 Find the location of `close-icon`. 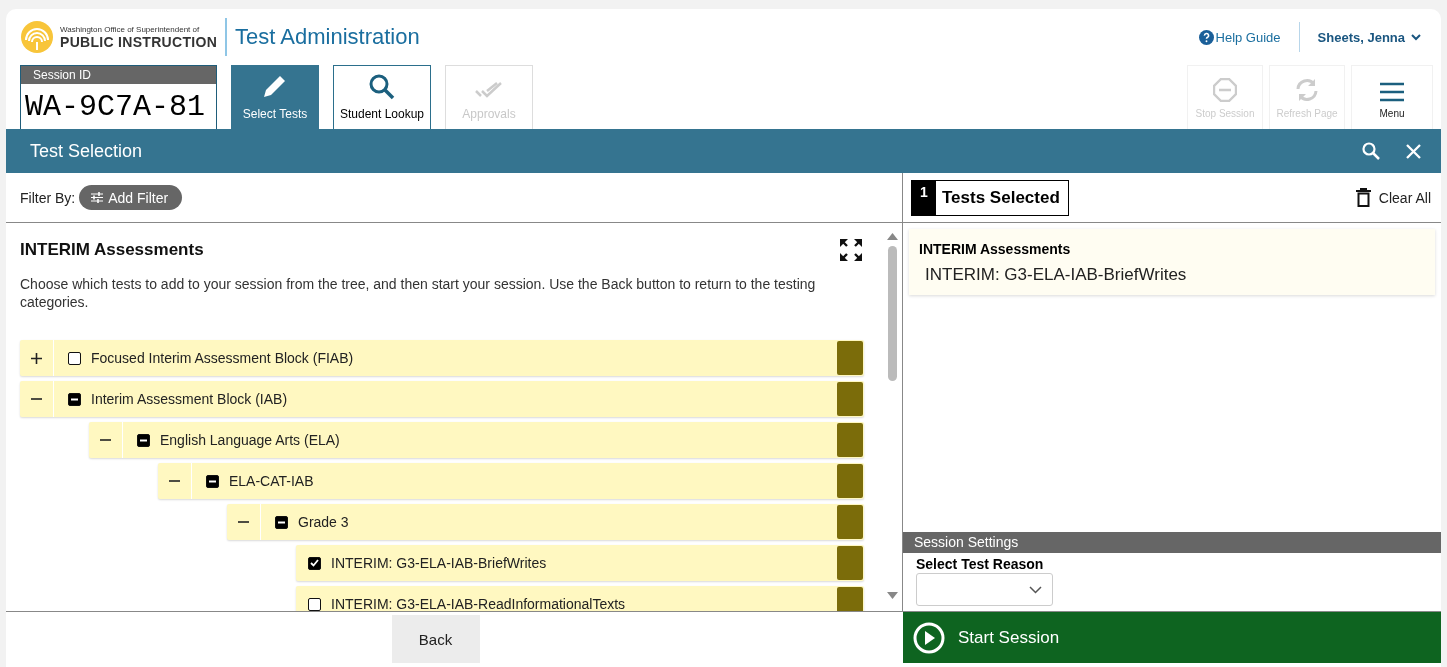

close-icon is located at coordinates (1413, 151).